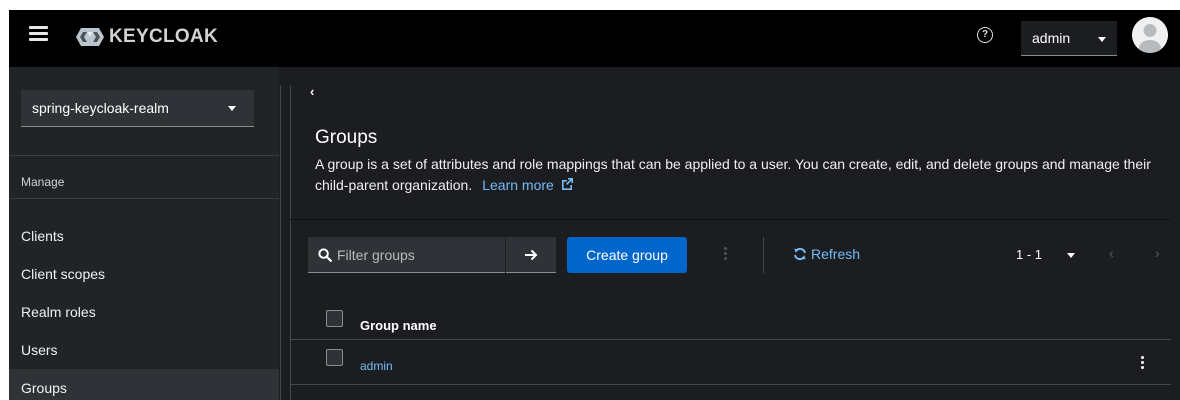  What do you see at coordinates (376, 366) in the screenshot?
I see `group-name-link: admin` at bounding box center [376, 366].